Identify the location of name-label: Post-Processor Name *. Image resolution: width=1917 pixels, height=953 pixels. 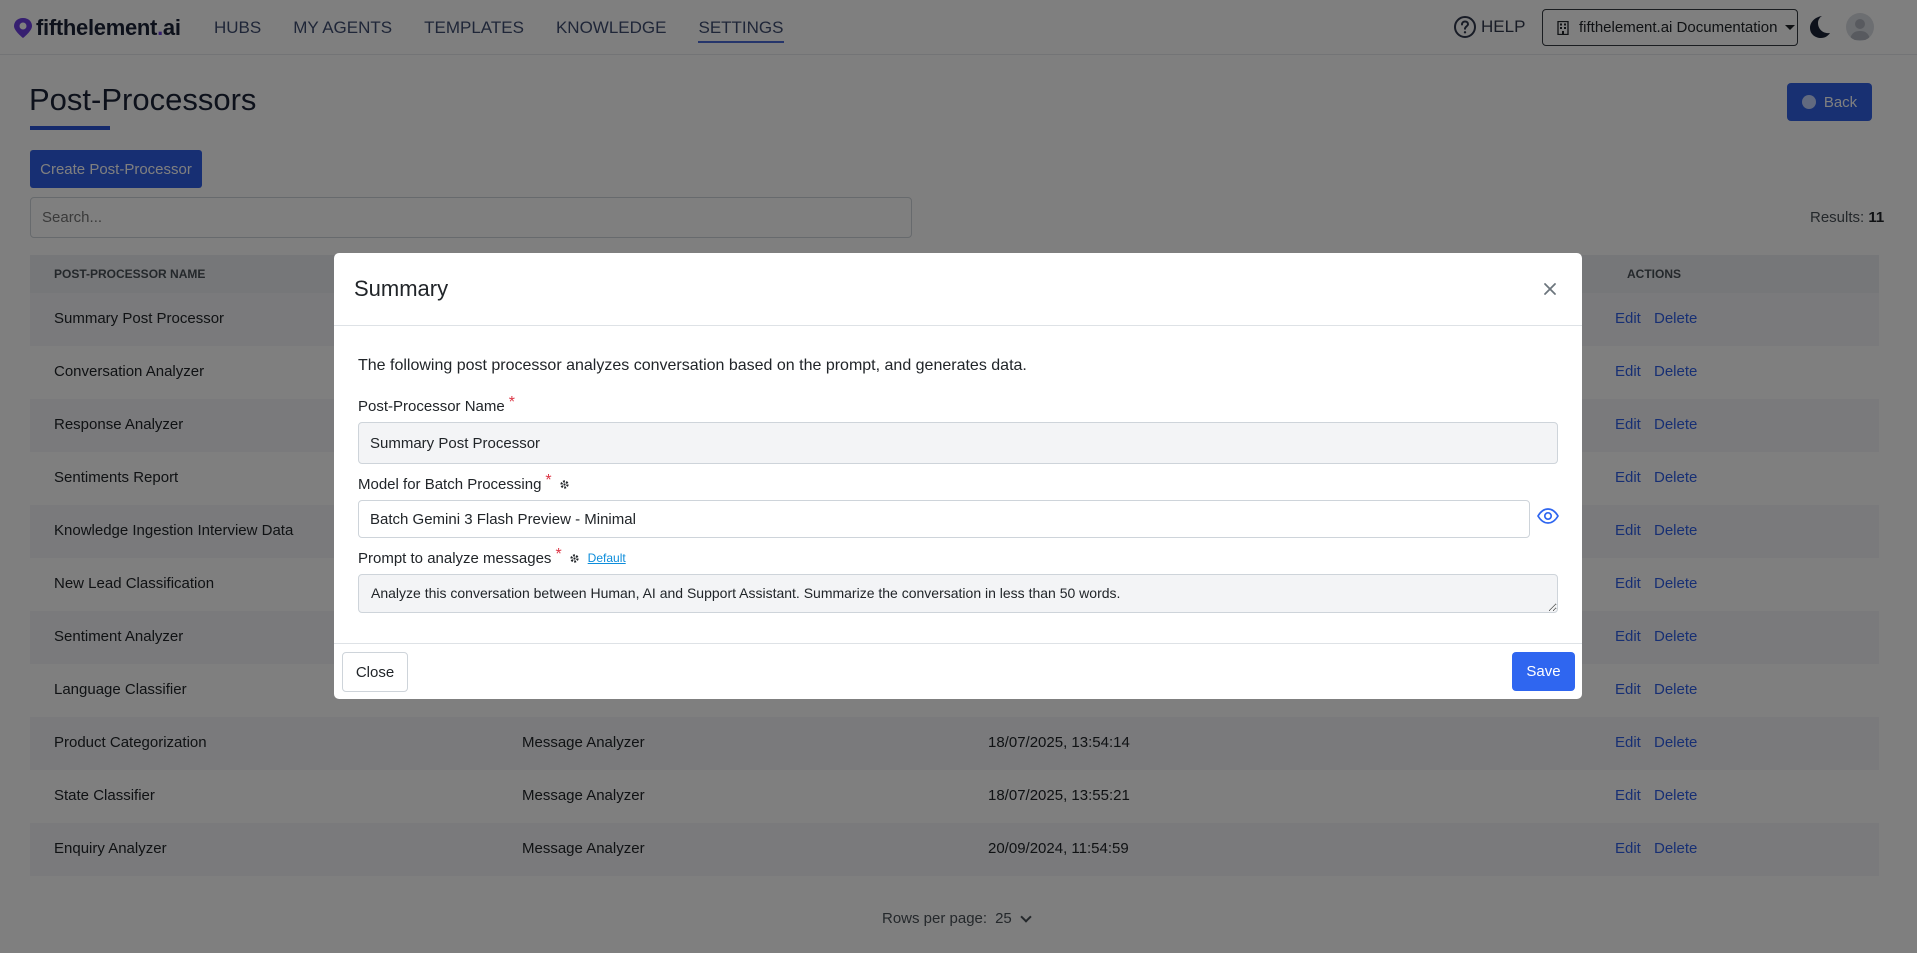
(436, 404).